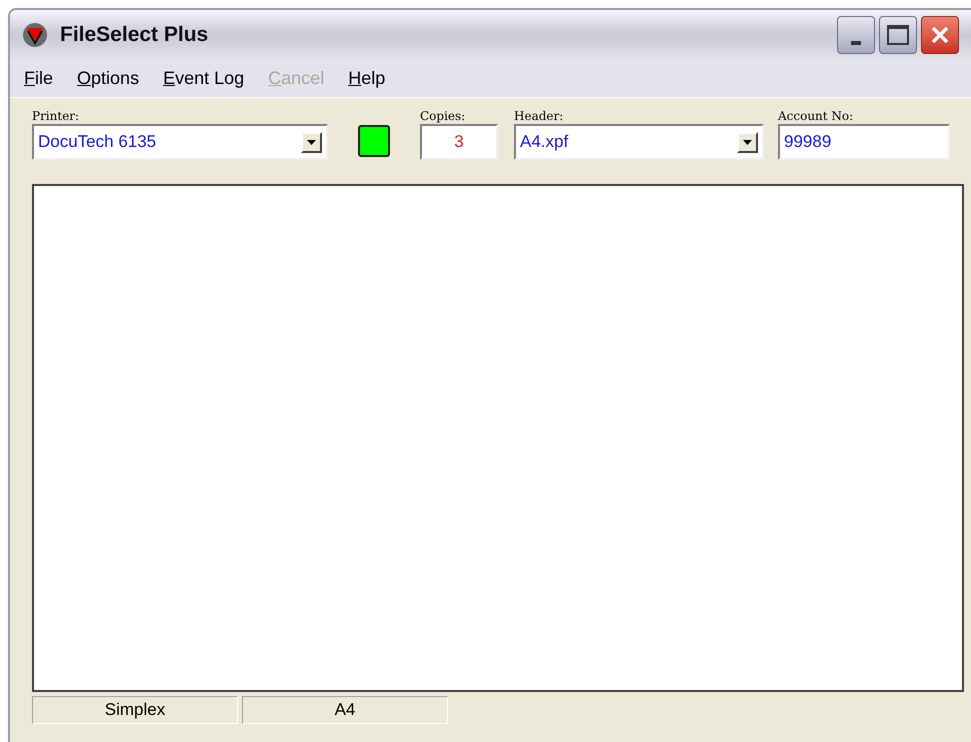  What do you see at coordinates (864, 142) in the screenshot?
I see `account-field: 99989` at bounding box center [864, 142].